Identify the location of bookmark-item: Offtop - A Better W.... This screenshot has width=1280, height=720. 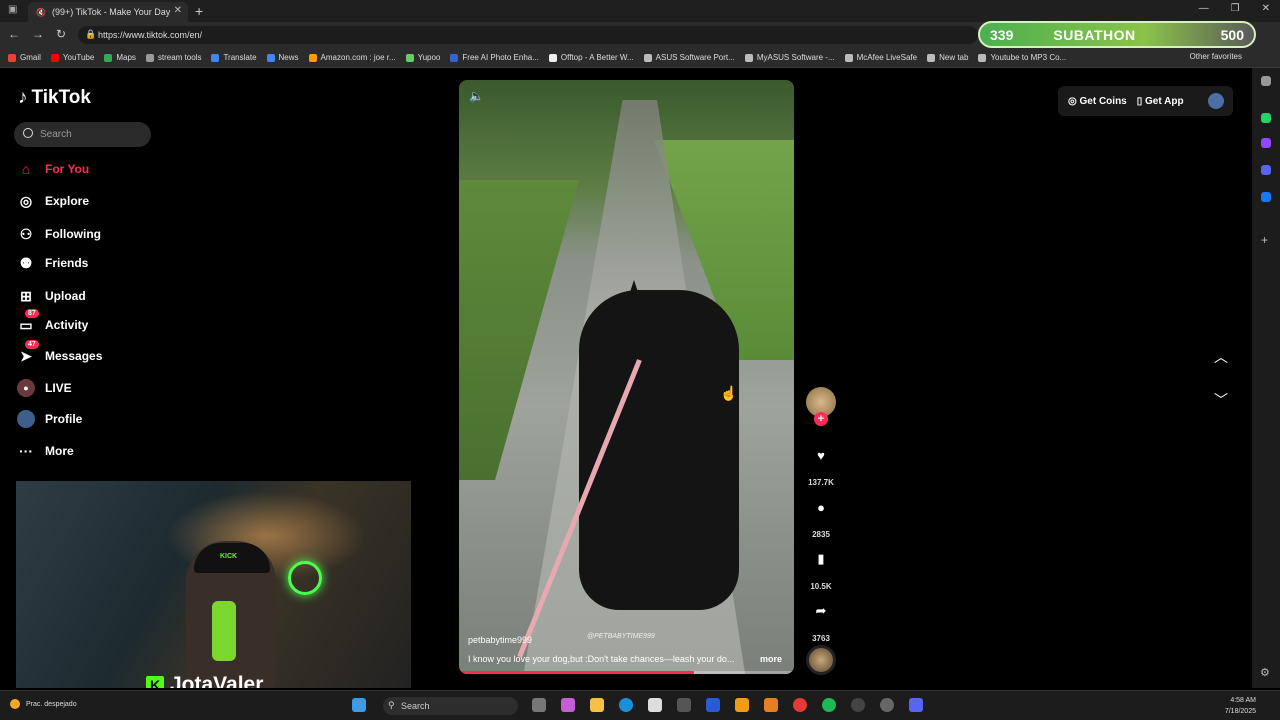
(591, 57).